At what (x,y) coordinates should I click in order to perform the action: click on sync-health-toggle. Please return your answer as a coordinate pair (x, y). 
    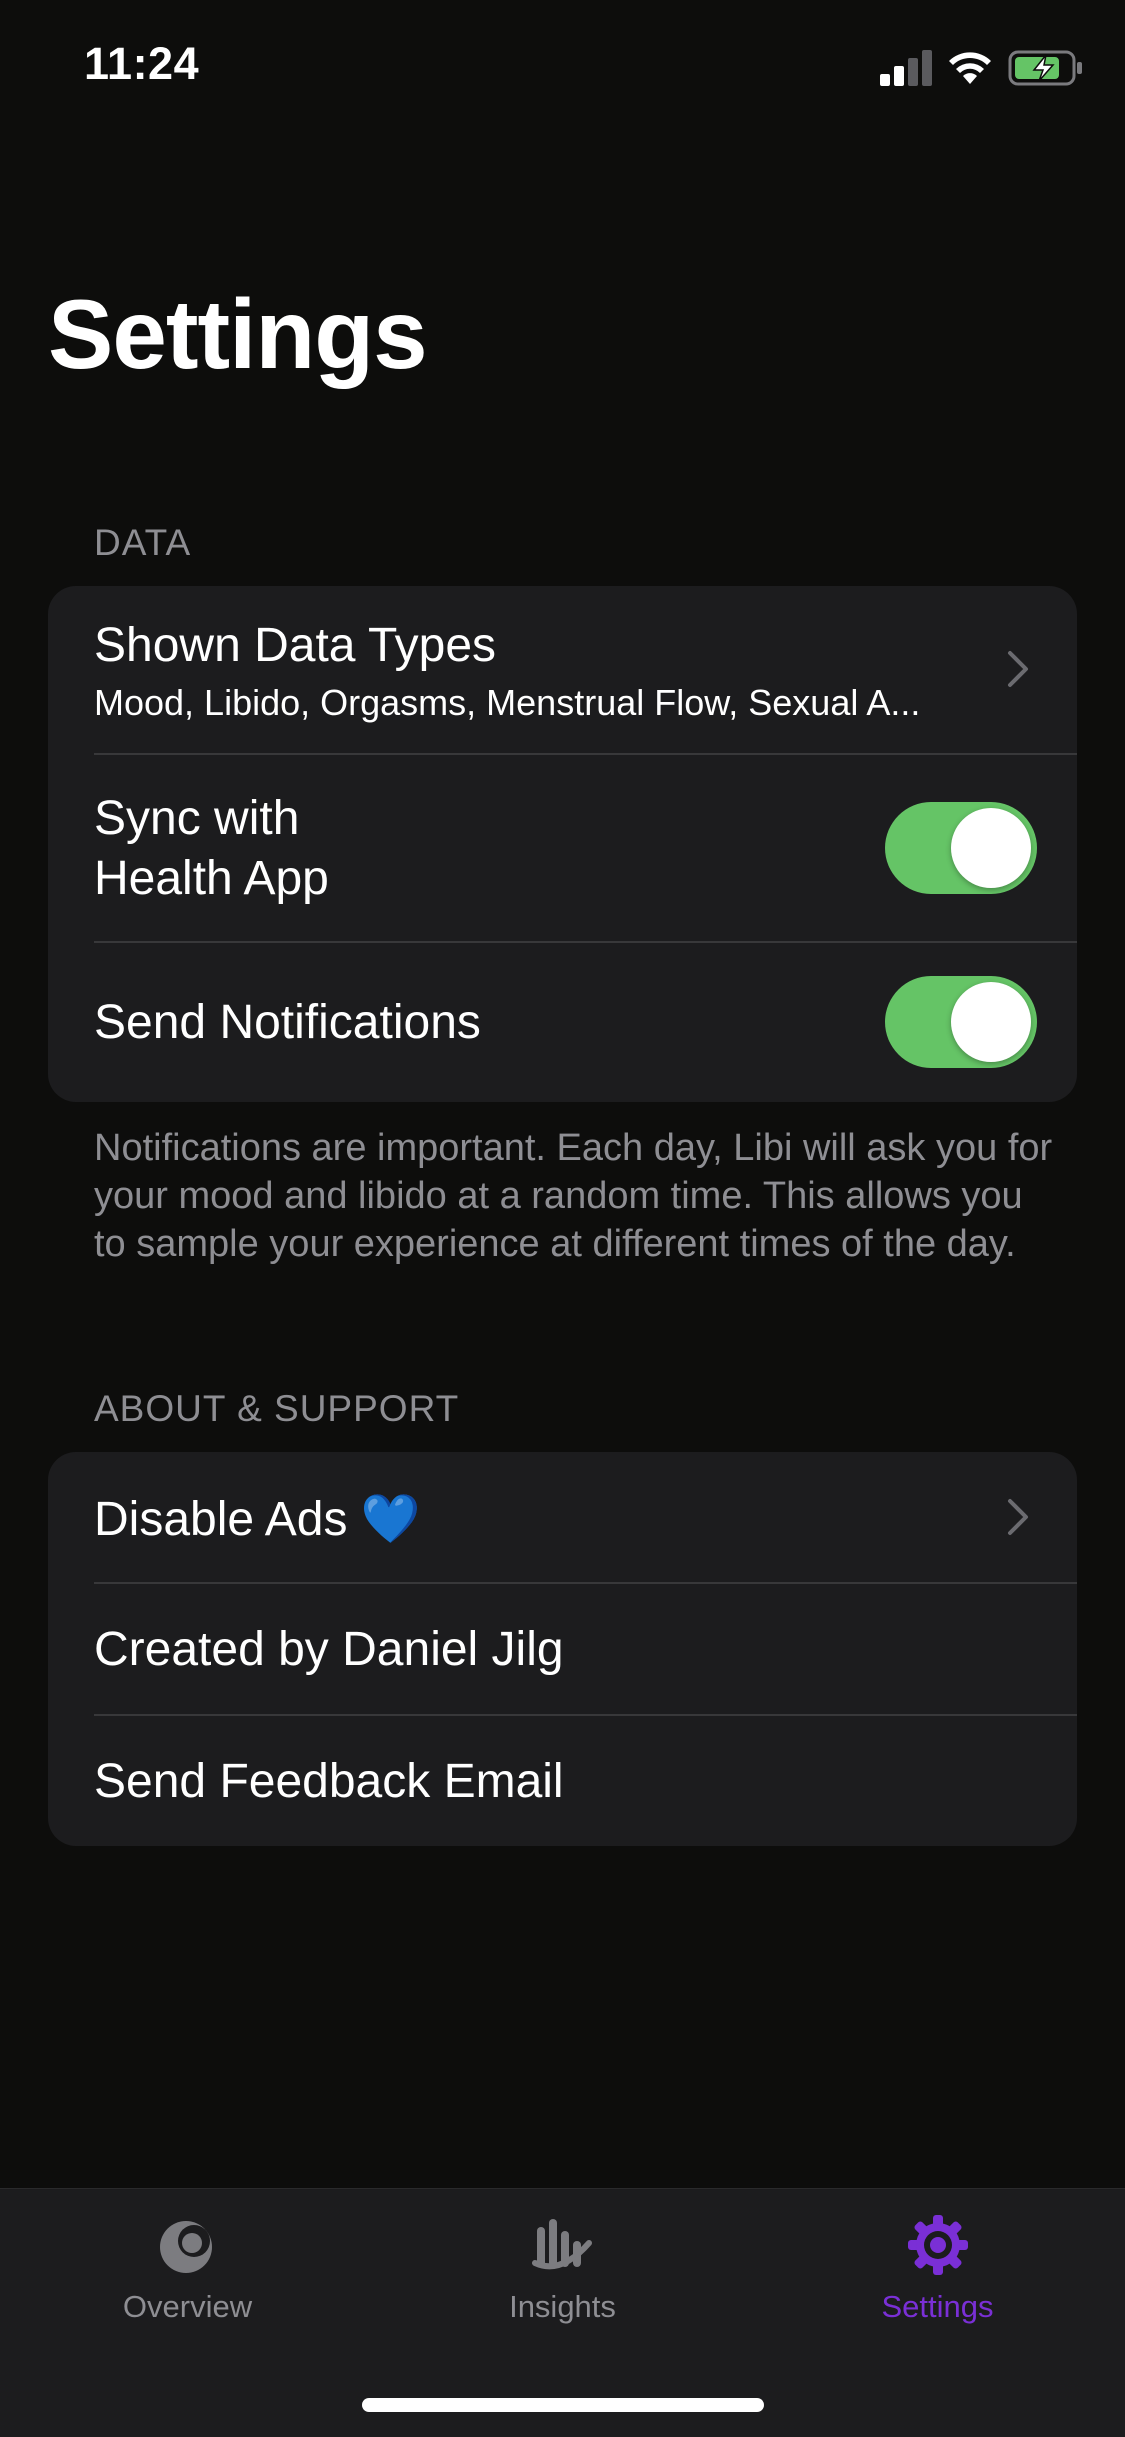
    Looking at the image, I should click on (961, 848).